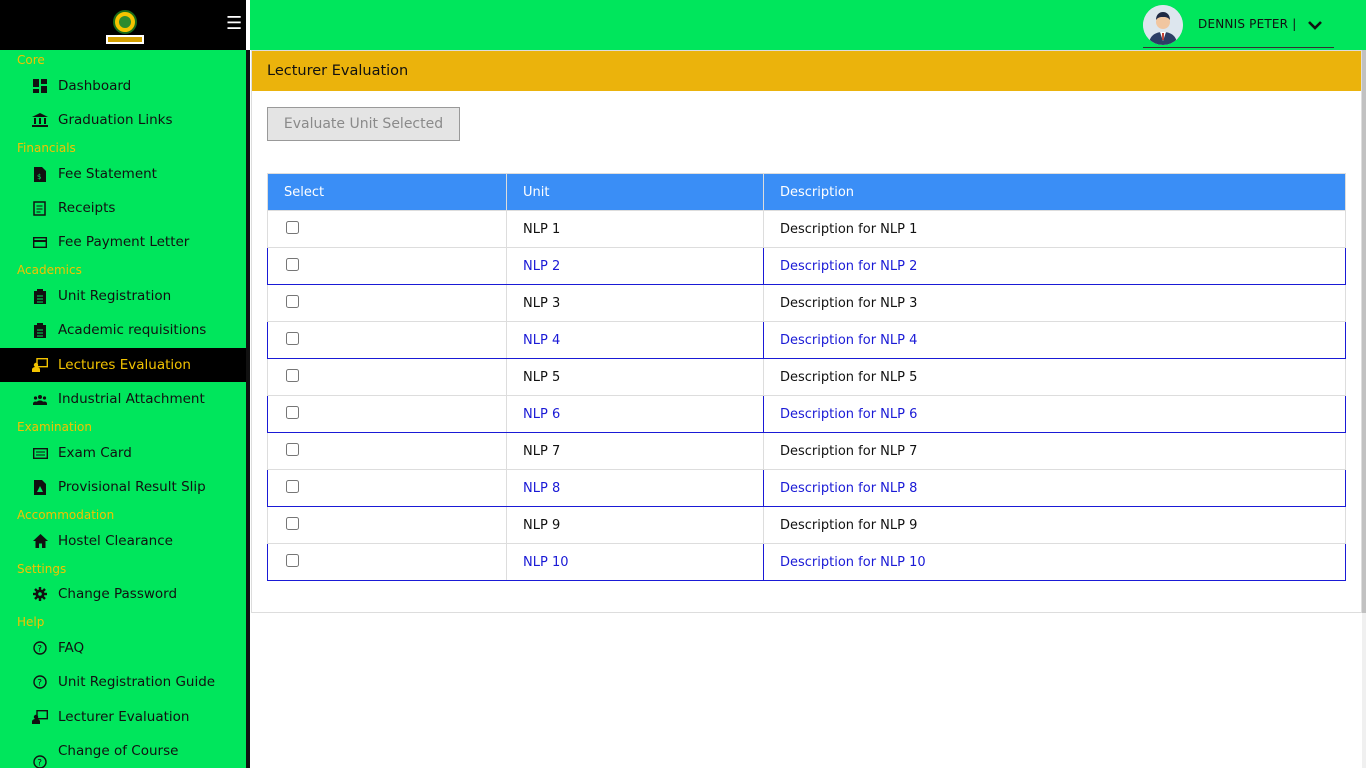 This screenshot has width=1366, height=768. I want to click on section-examination: Examination, so click(55, 427).